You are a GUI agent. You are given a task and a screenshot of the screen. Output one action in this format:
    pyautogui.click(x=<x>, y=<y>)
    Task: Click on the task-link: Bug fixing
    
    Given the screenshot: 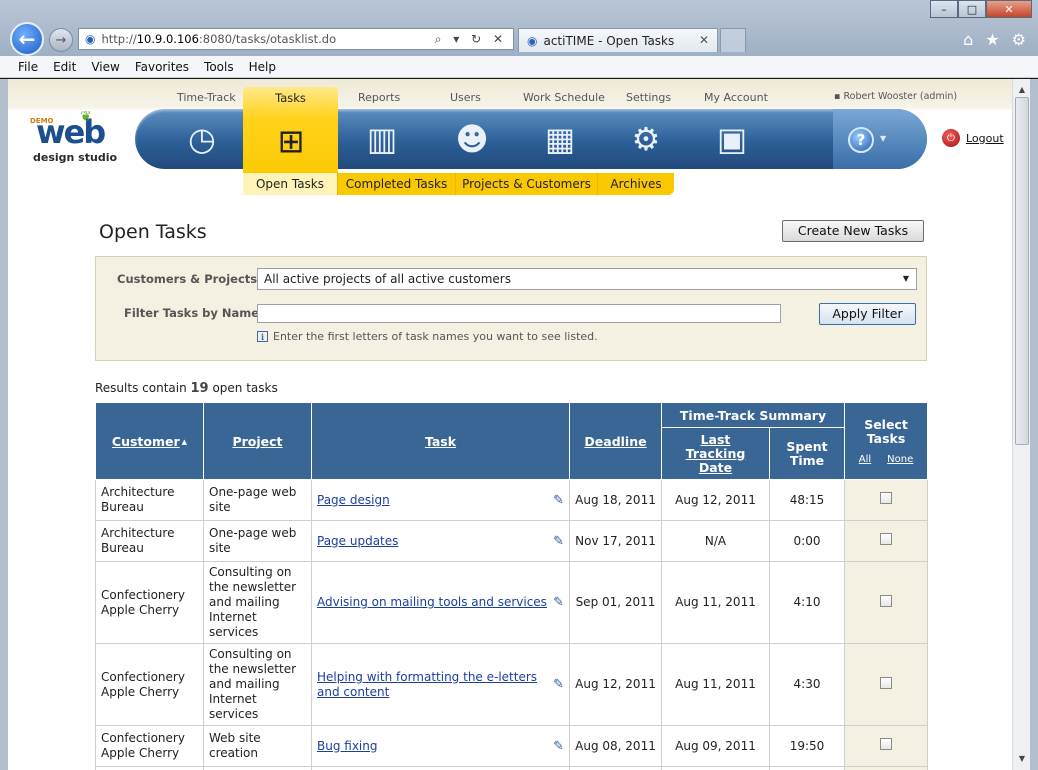 What is the action you would take?
    pyautogui.click(x=347, y=746)
    